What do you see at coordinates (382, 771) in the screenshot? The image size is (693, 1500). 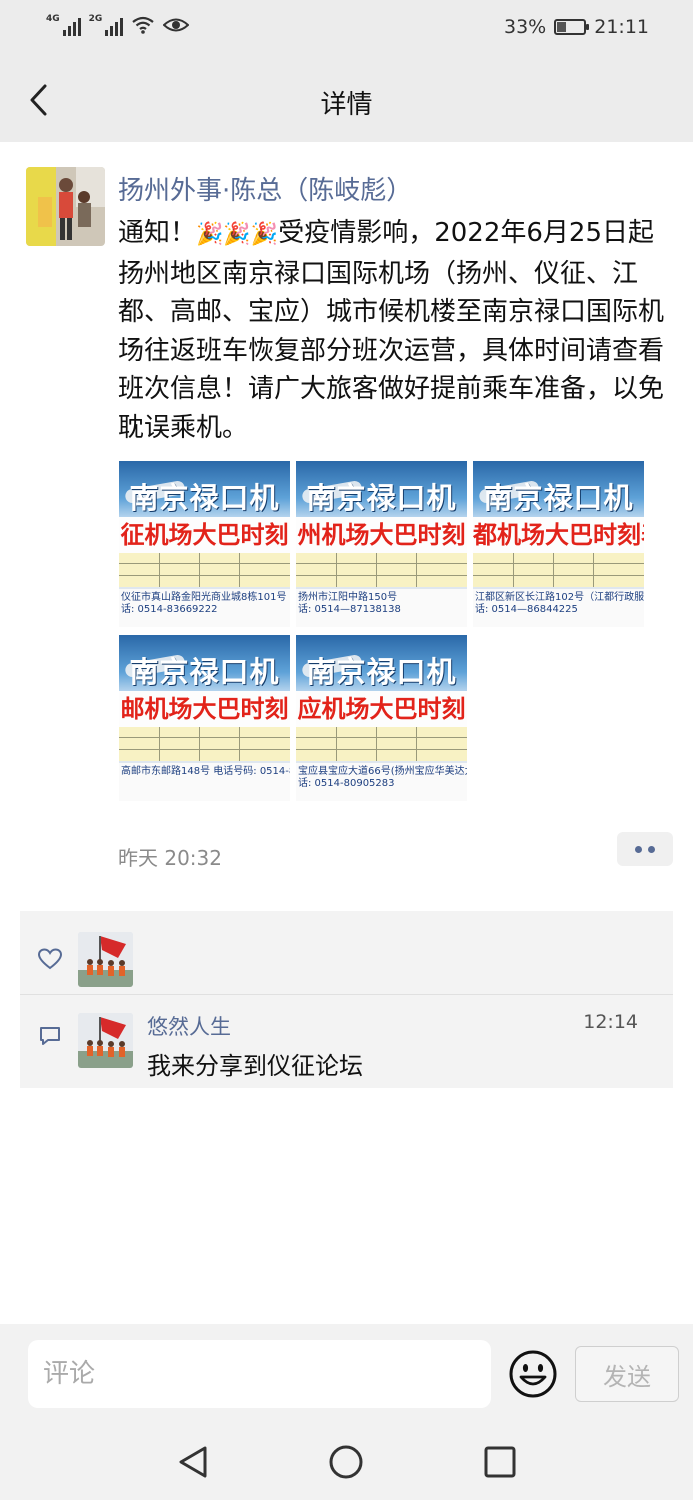 I see `image-address: 宝应县宝应大道66号(扬州宝应华美达大酒` at bounding box center [382, 771].